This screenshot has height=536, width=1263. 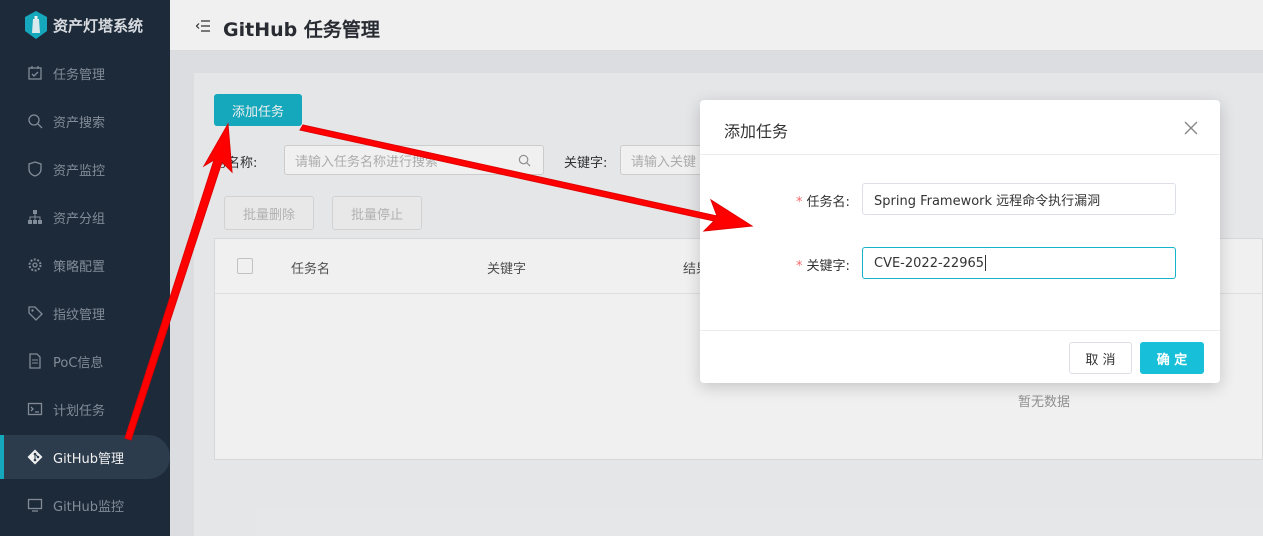 What do you see at coordinates (178, 281) in the screenshot?
I see `arrow-to-add-button` at bounding box center [178, 281].